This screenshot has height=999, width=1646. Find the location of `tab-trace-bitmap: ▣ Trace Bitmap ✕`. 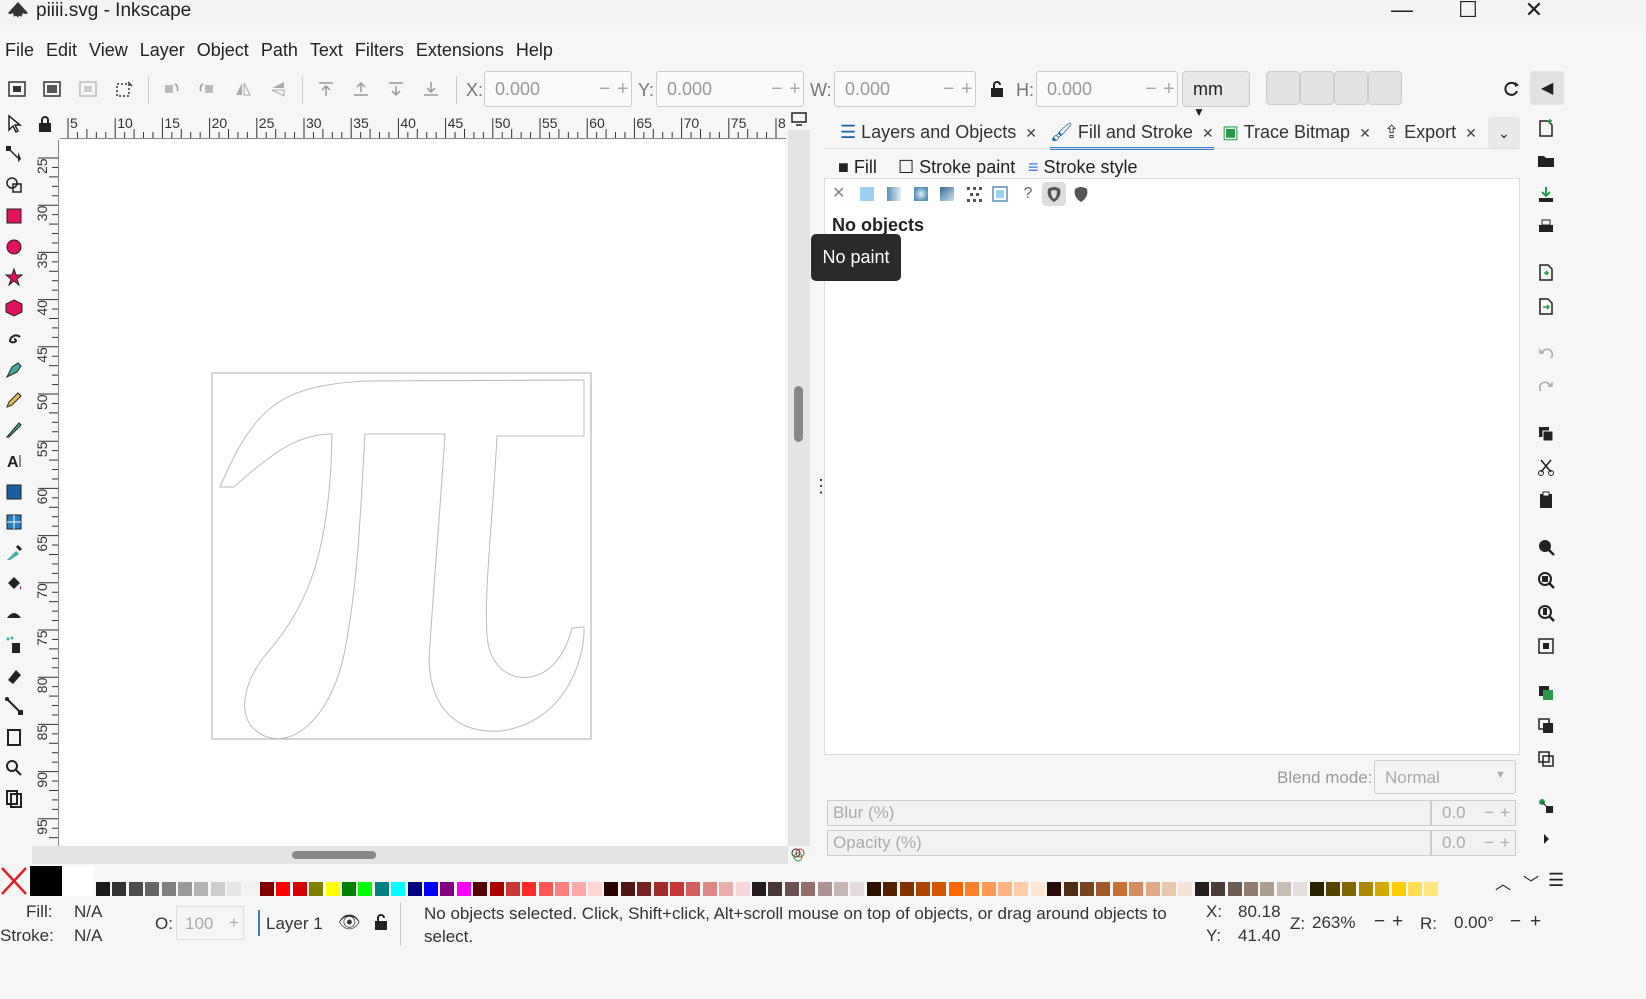

tab-trace-bitmap: ▣ Trace Bitmap ✕ is located at coordinates (1296, 132).